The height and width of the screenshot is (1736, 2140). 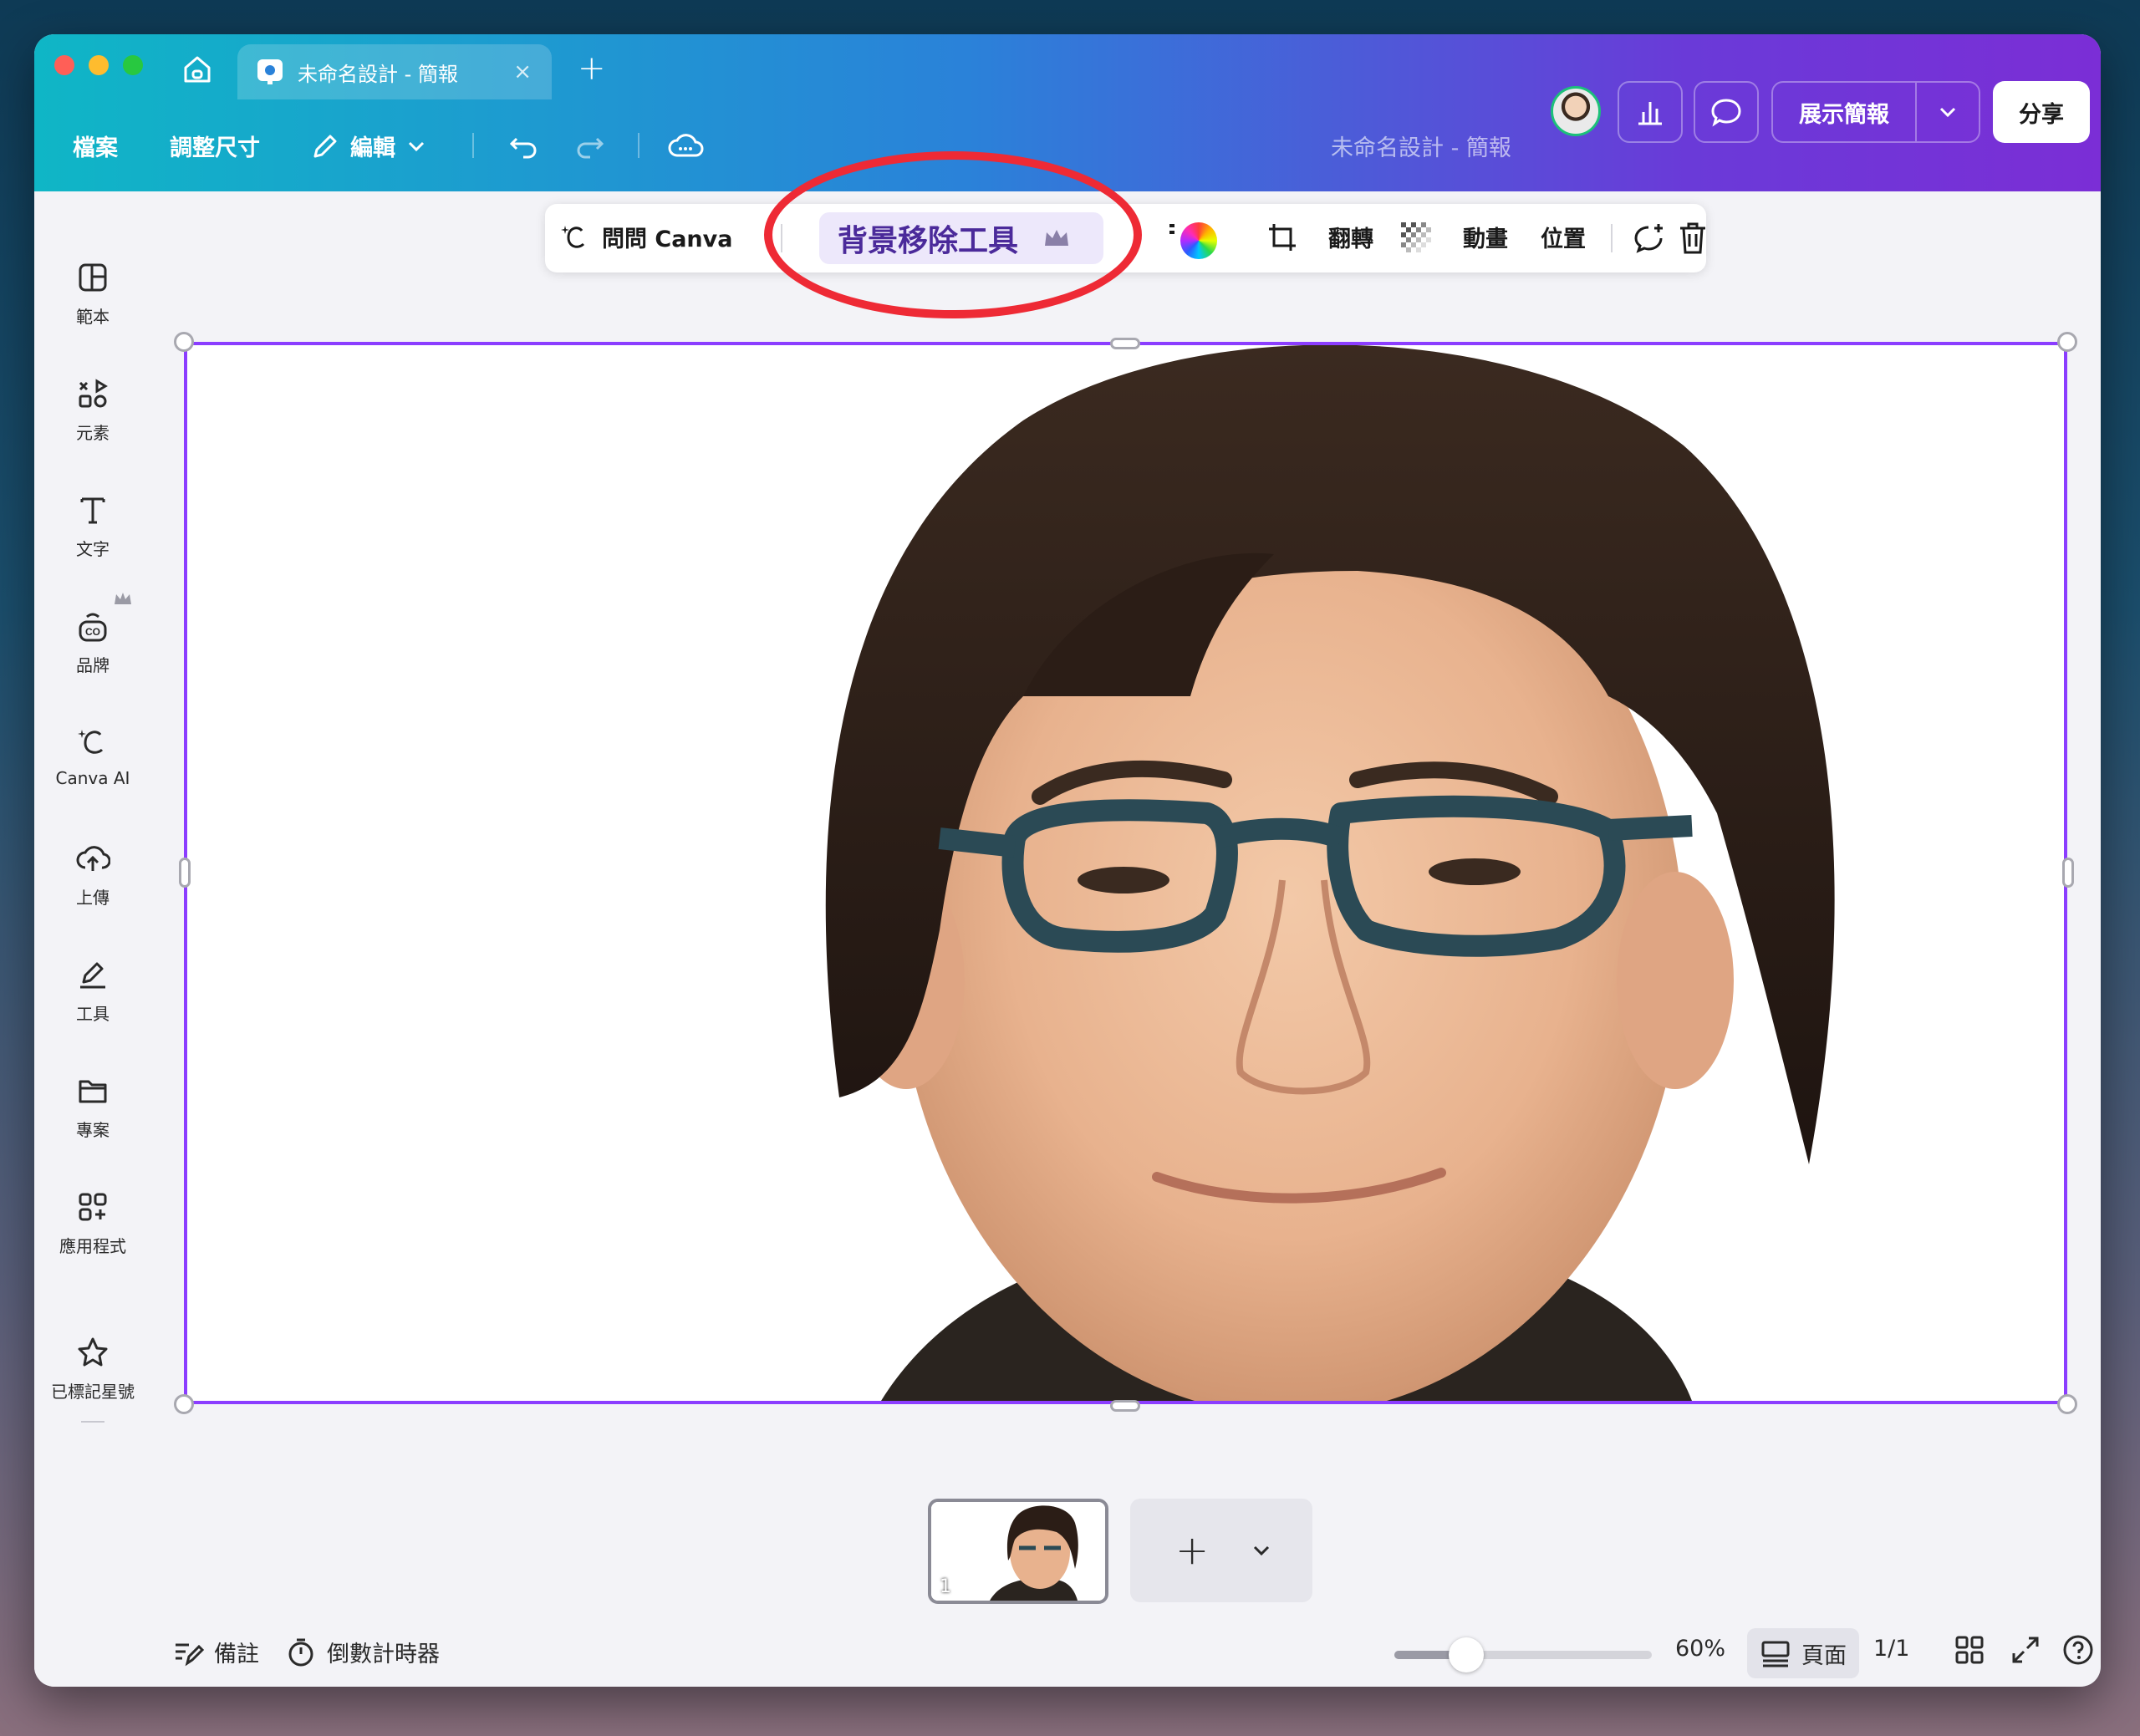 What do you see at coordinates (236, 1654) in the screenshot?
I see `notes-label: 備註` at bounding box center [236, 1654].